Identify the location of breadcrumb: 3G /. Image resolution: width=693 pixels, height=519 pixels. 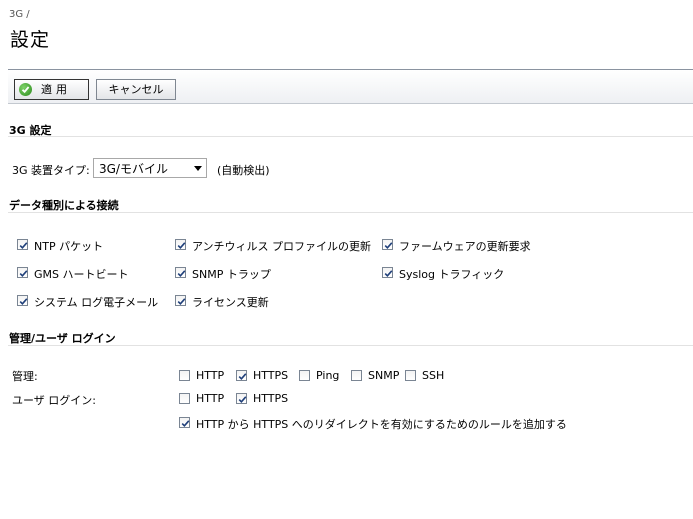
(19, 14).